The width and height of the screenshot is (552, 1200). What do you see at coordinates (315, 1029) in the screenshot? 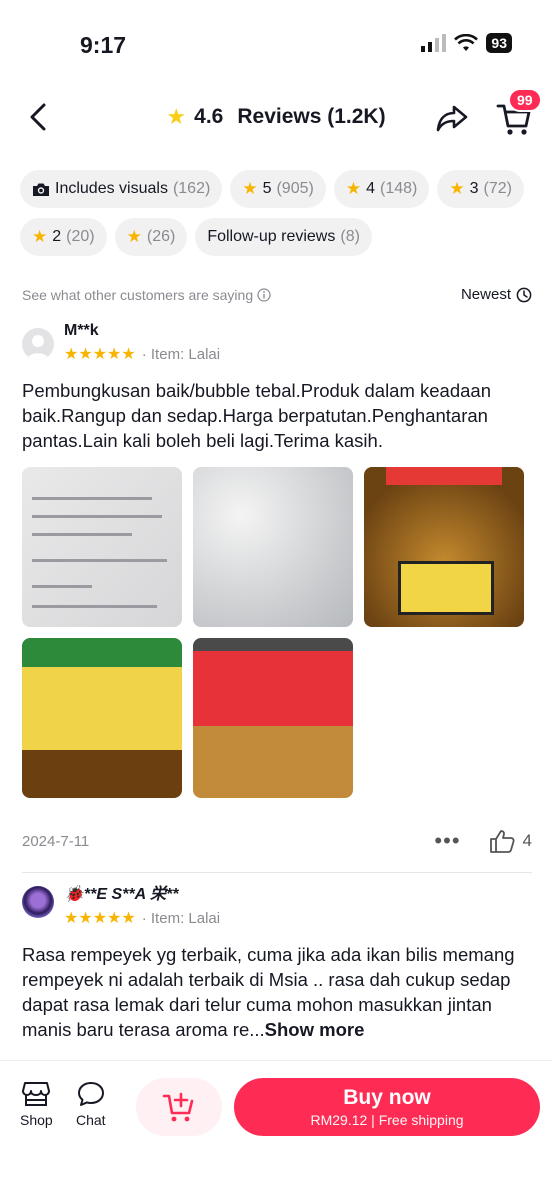
I see `show-more-link: Show more` at bounding box center [315, 1029].